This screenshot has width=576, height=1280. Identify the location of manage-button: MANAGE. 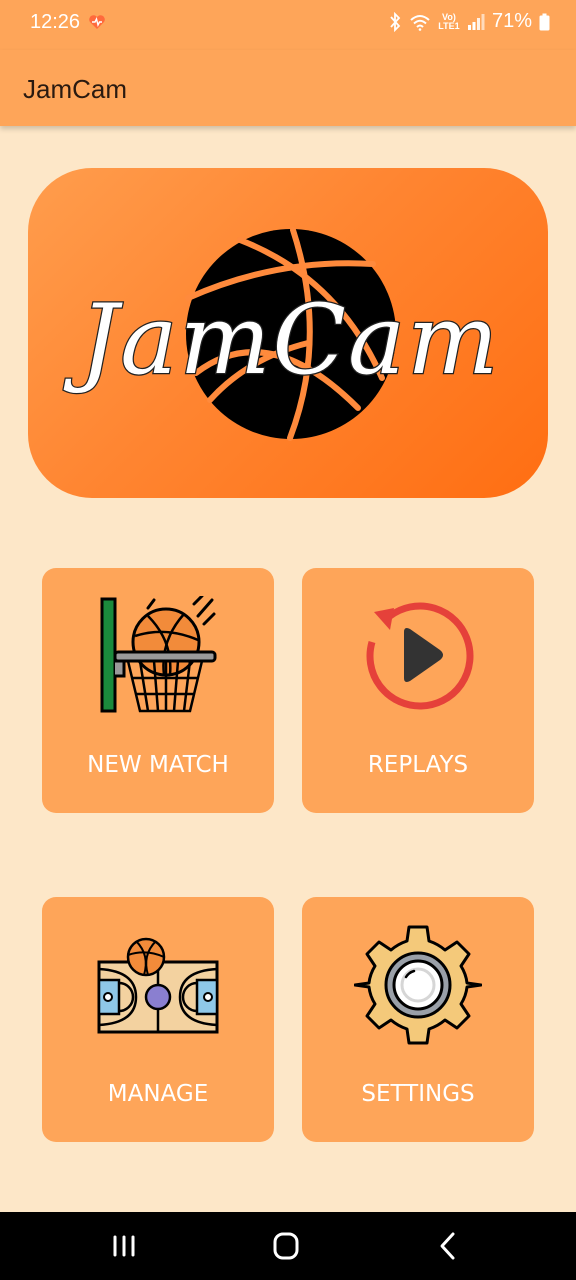
(158, 1019).